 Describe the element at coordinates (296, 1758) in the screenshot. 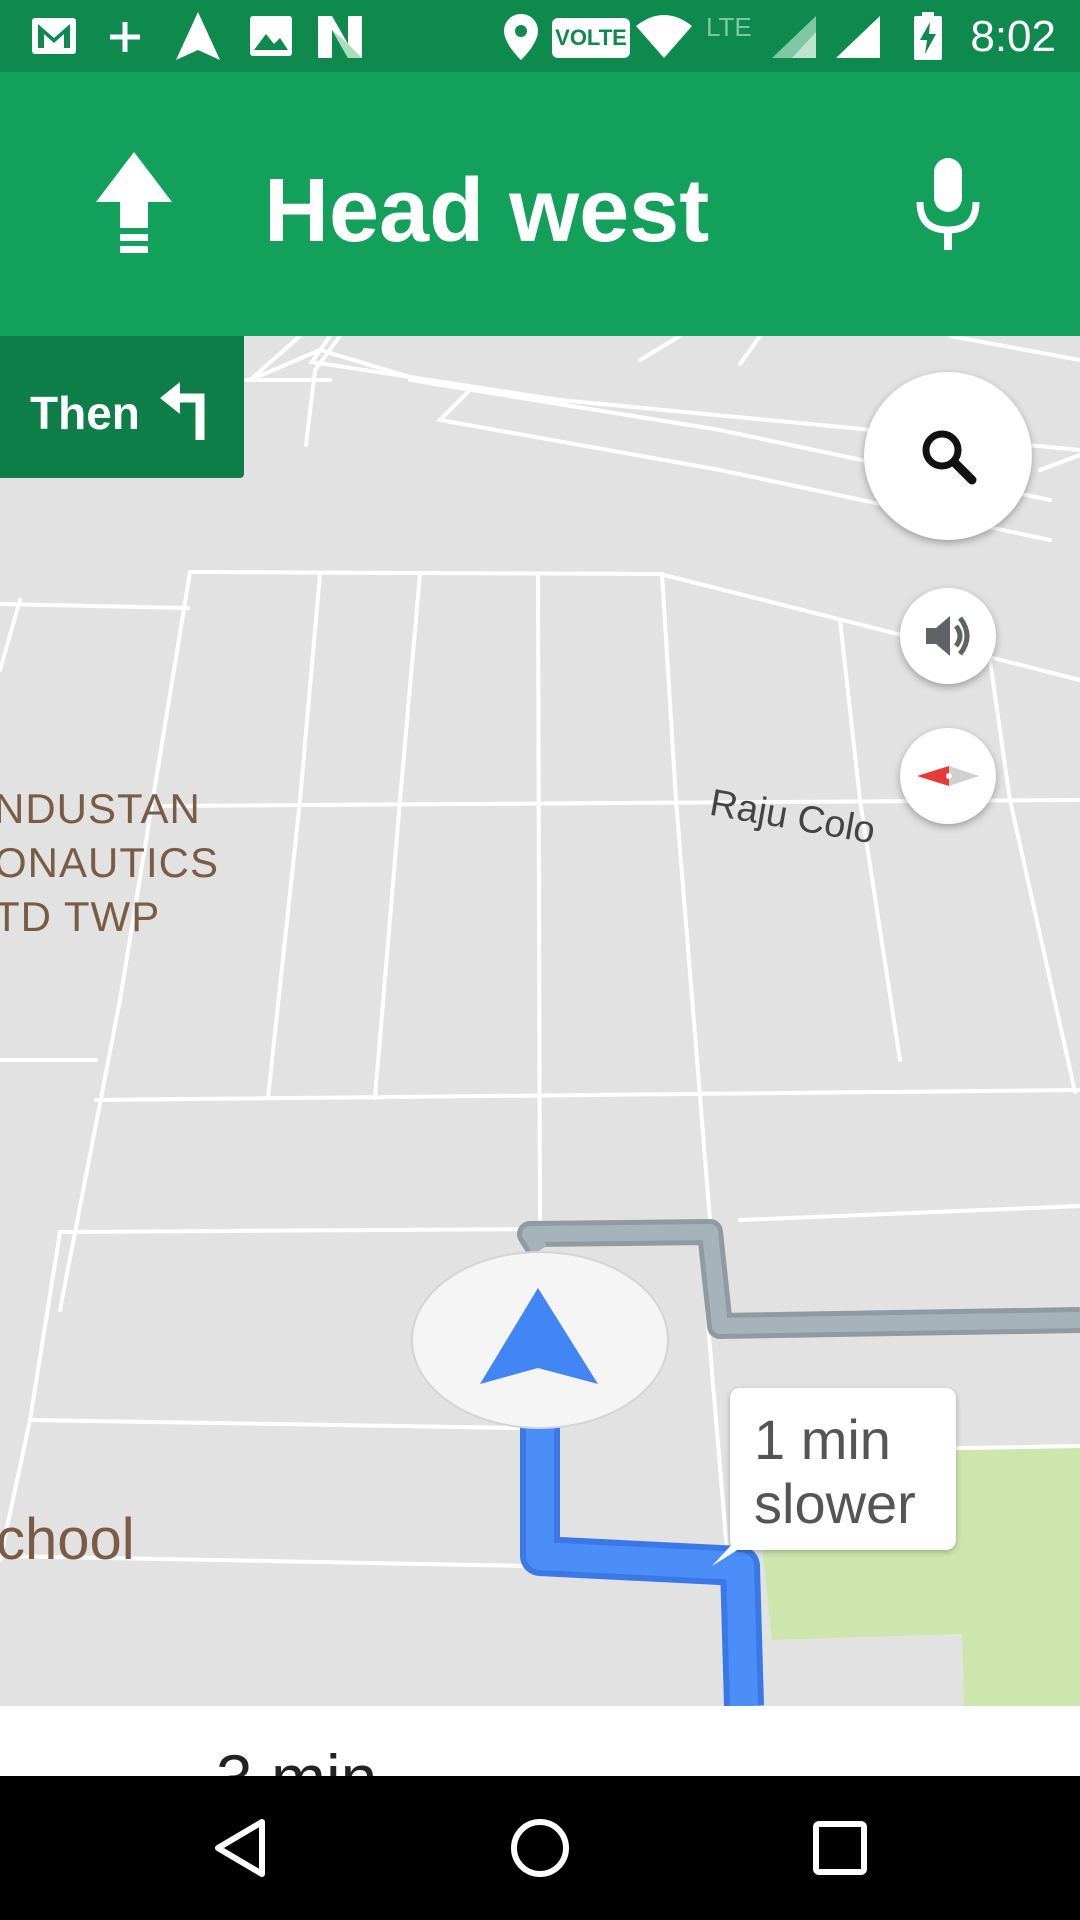

I see `eta-text: 3 min` at that location.